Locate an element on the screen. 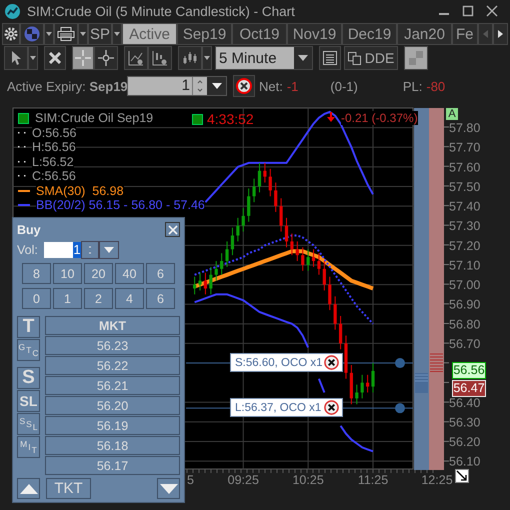  symbol-button: SP is located at coordinates (100, 34).